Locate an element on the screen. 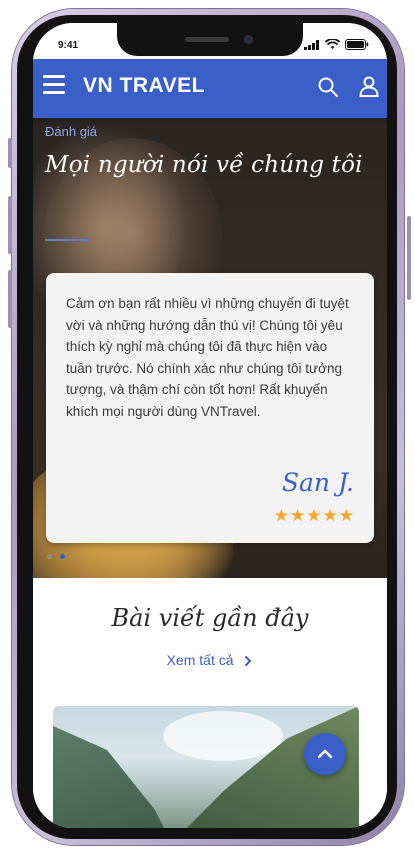  see-all-label: Xem tất cả is located at coordinates (200, 660).